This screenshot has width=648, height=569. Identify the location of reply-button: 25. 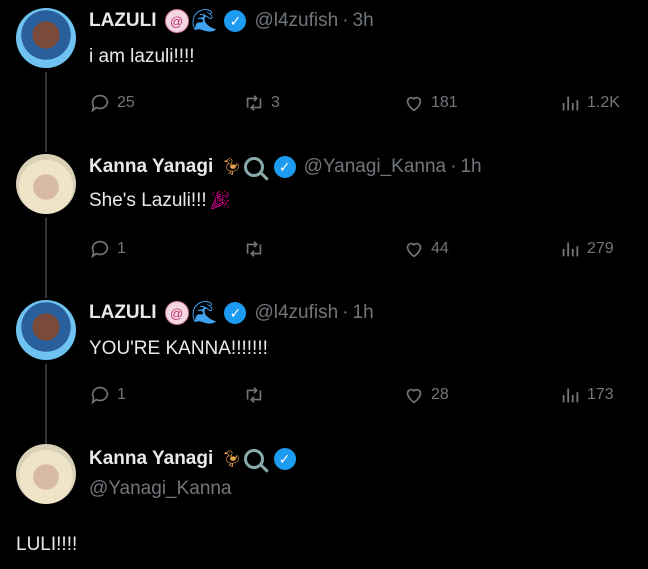
(112, 103).